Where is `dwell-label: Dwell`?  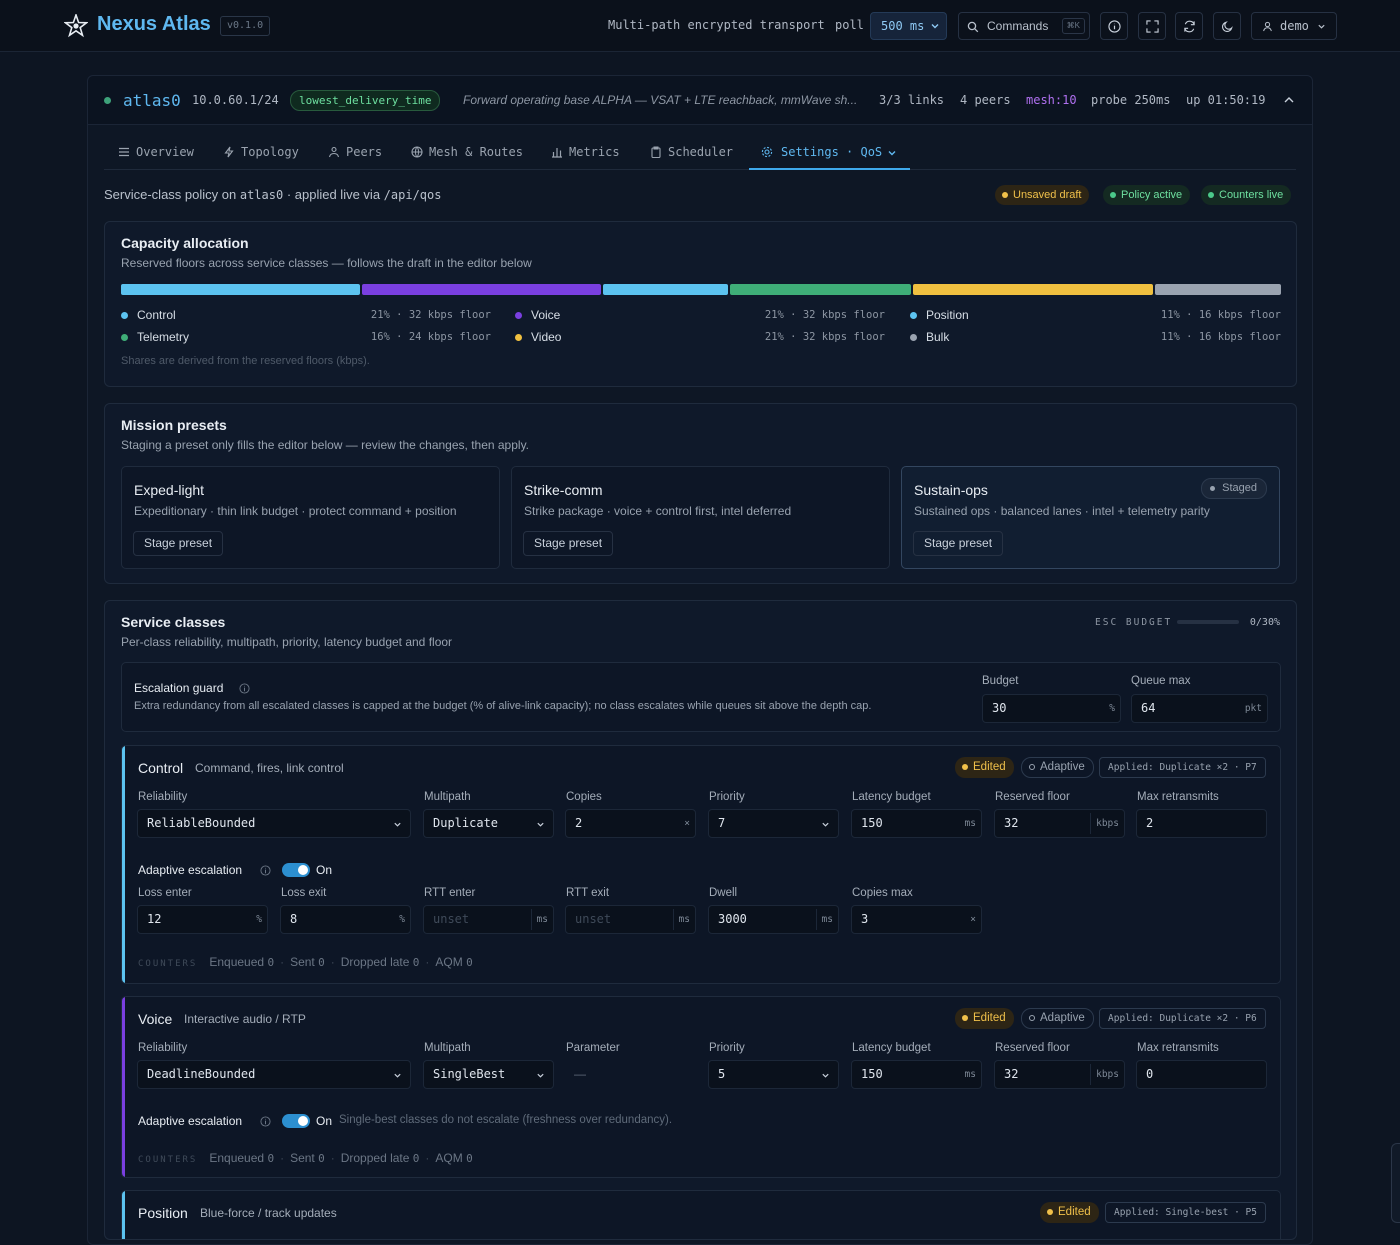
dwell-label: Dwell is located at coordinates (723, 893).